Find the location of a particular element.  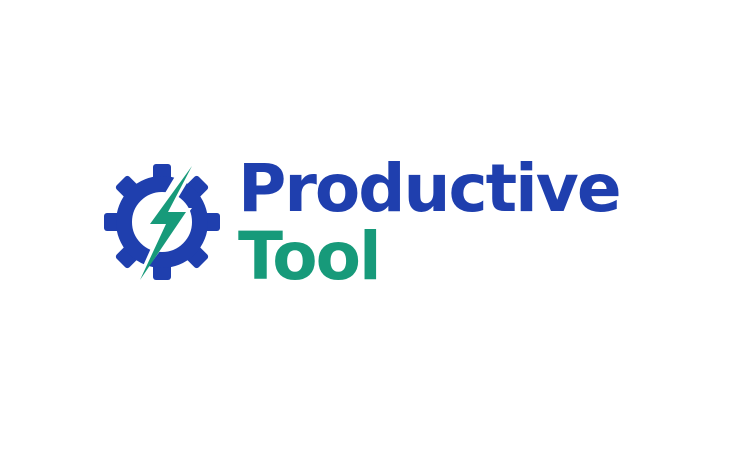

brand-name-line2: Tool is located at coordinates (310, 256).